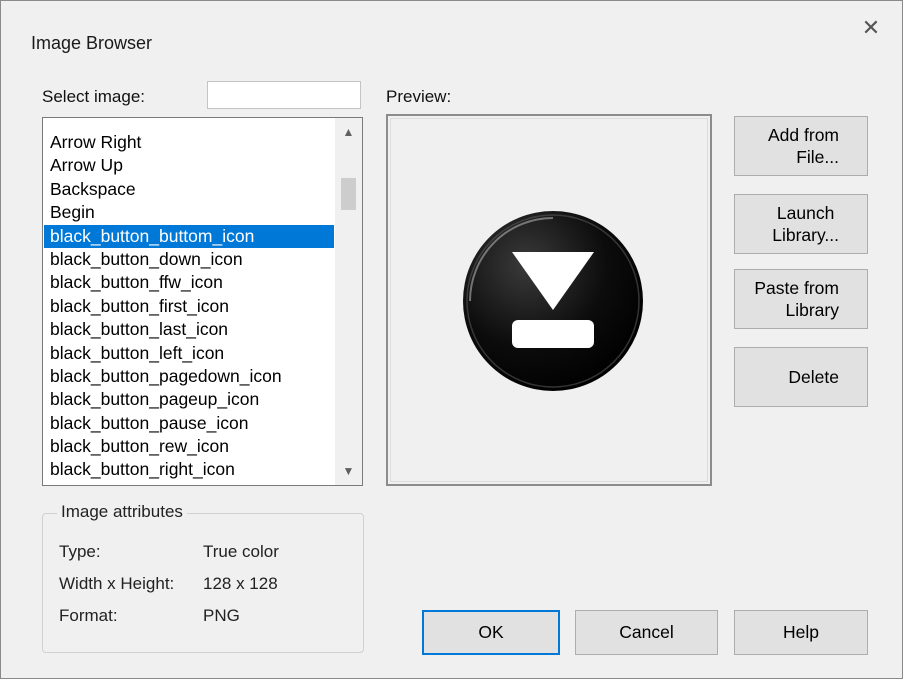  I want to click on list-item: black_button_left_icon, so click(189, 353).